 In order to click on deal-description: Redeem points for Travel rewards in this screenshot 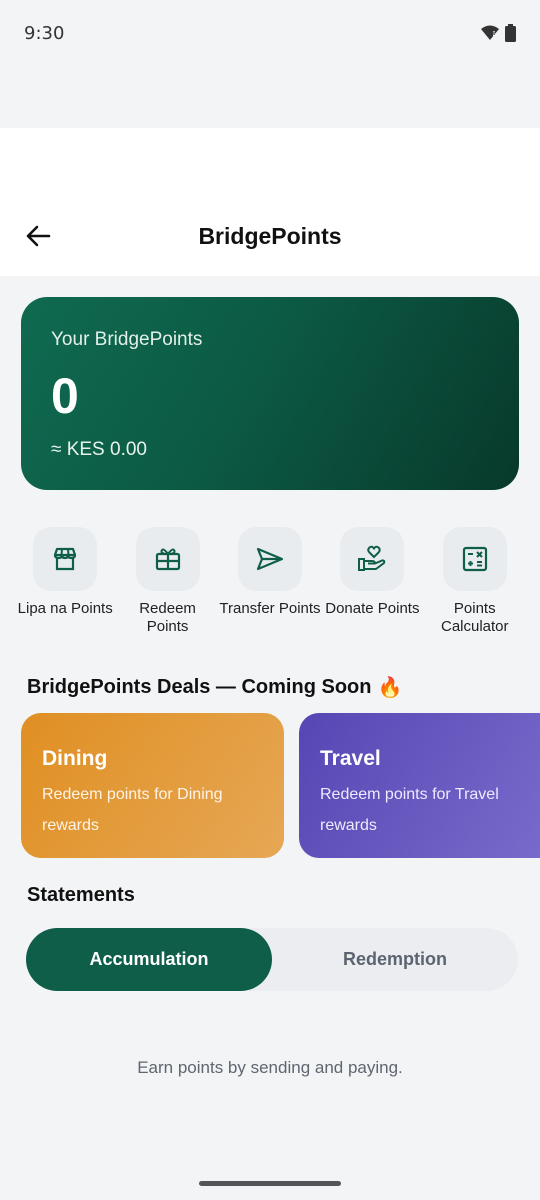, I will do `click(409, 810)`.